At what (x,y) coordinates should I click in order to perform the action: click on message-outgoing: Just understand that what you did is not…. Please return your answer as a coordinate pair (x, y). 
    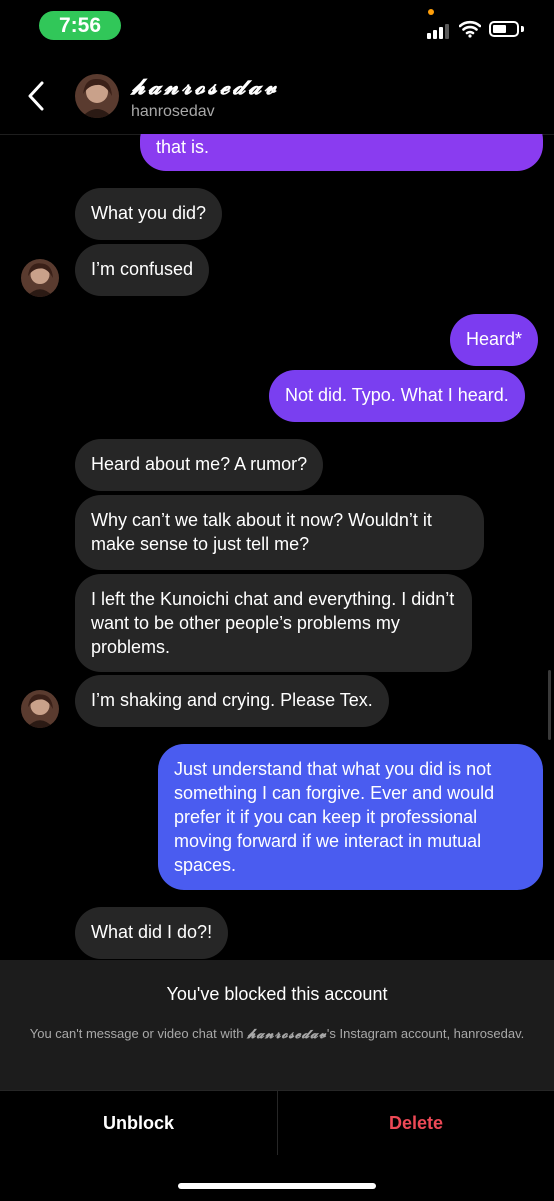
    Looking at the image, I should click on (350, 817).